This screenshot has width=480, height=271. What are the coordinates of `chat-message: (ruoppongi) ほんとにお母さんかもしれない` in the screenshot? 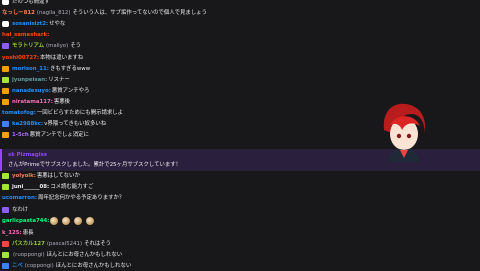 It's located at (62, 255).